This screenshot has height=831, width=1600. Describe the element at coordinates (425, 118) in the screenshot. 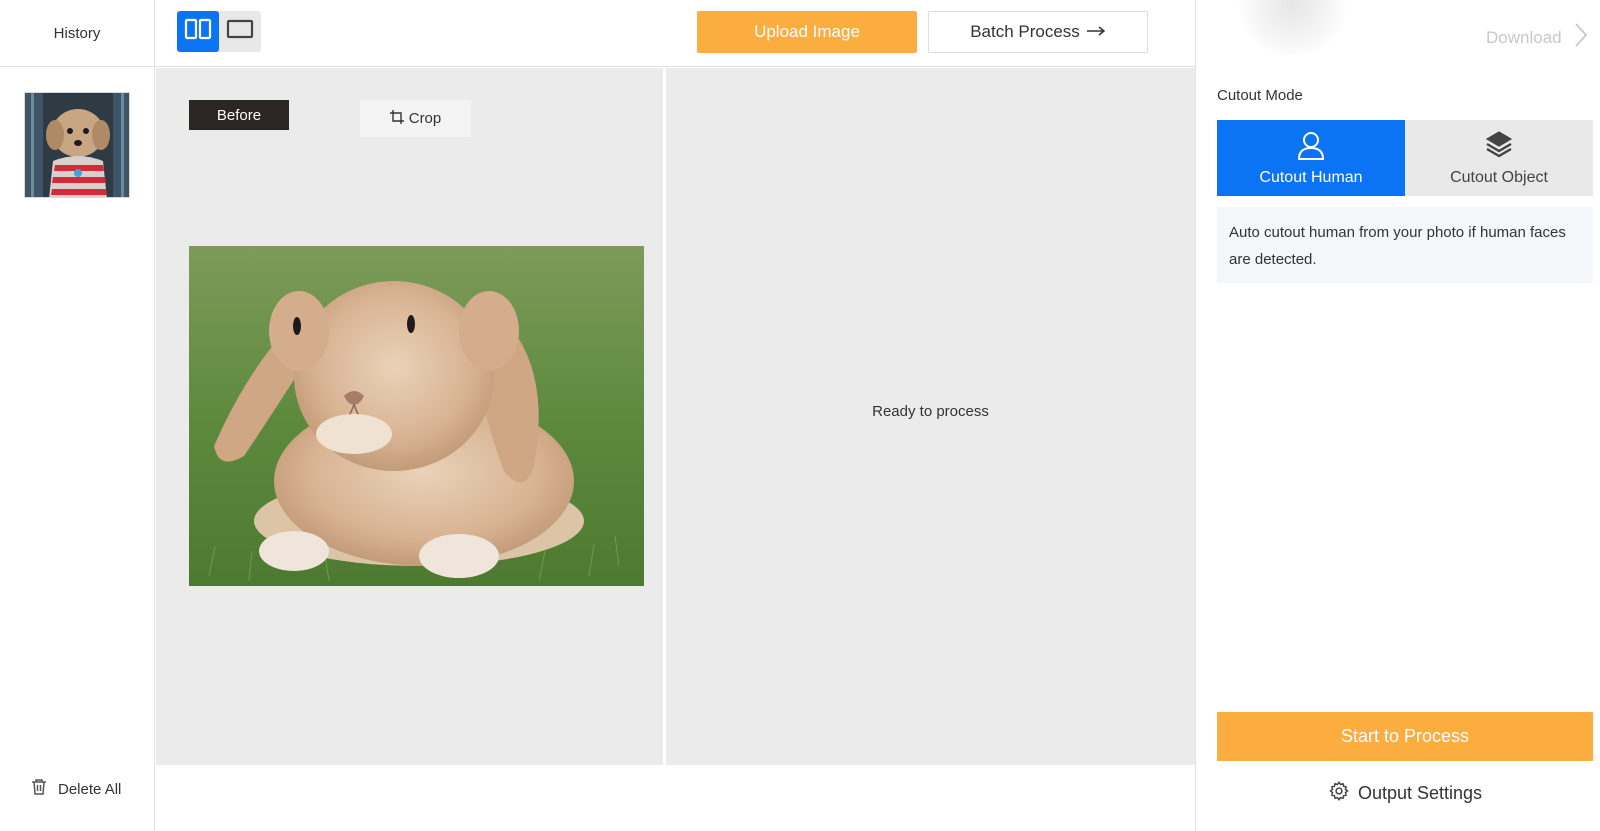

I see `crop-label: Crop` at that location.